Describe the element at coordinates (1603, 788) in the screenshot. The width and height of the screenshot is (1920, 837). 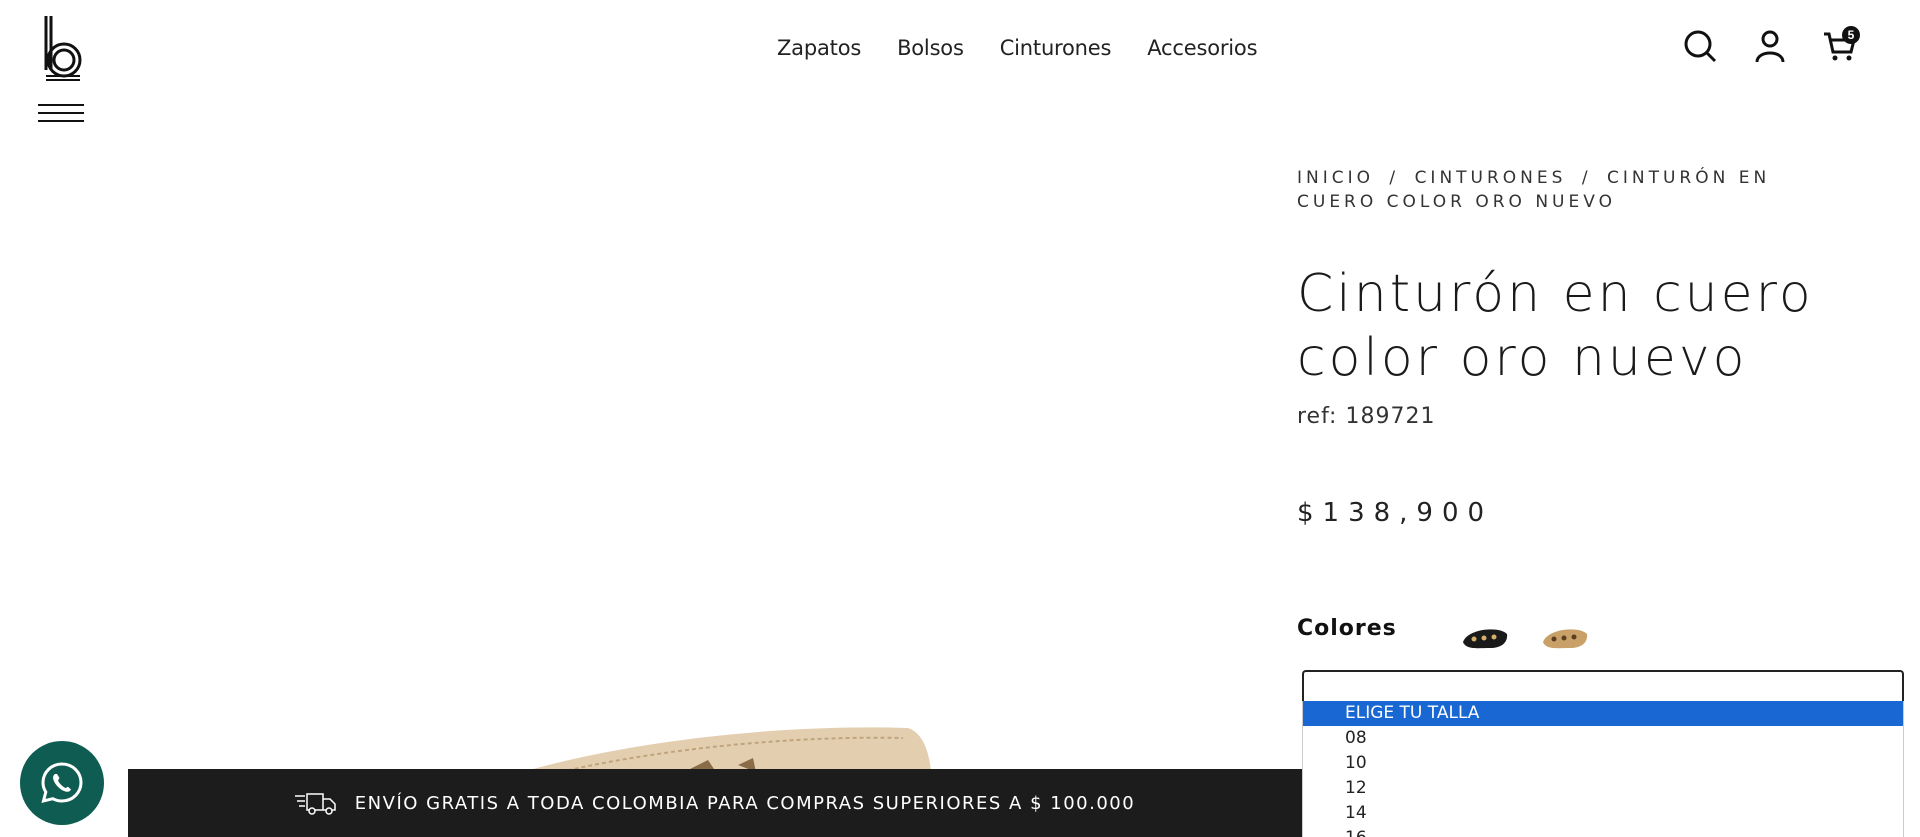
I see `size-option: 12` at that location.